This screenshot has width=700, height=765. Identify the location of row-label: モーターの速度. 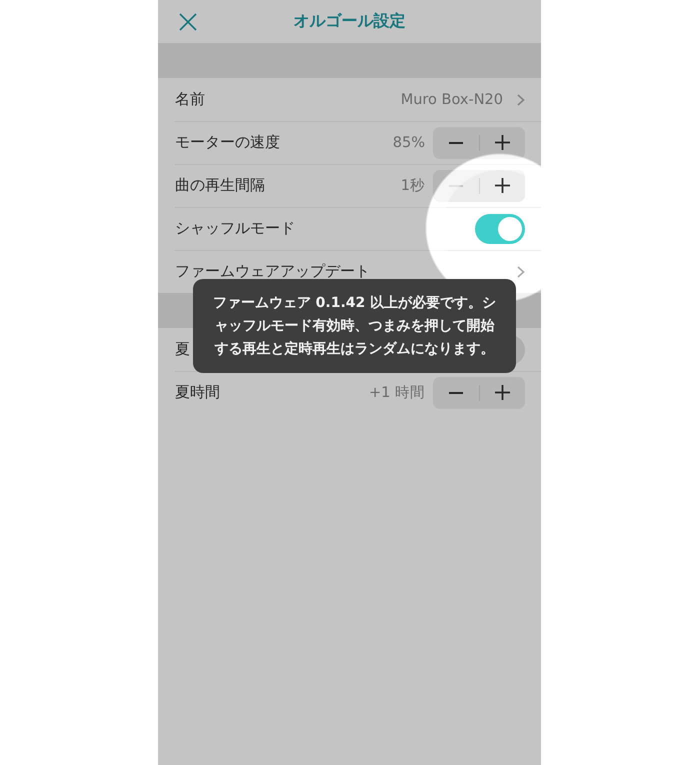
(227, 142).